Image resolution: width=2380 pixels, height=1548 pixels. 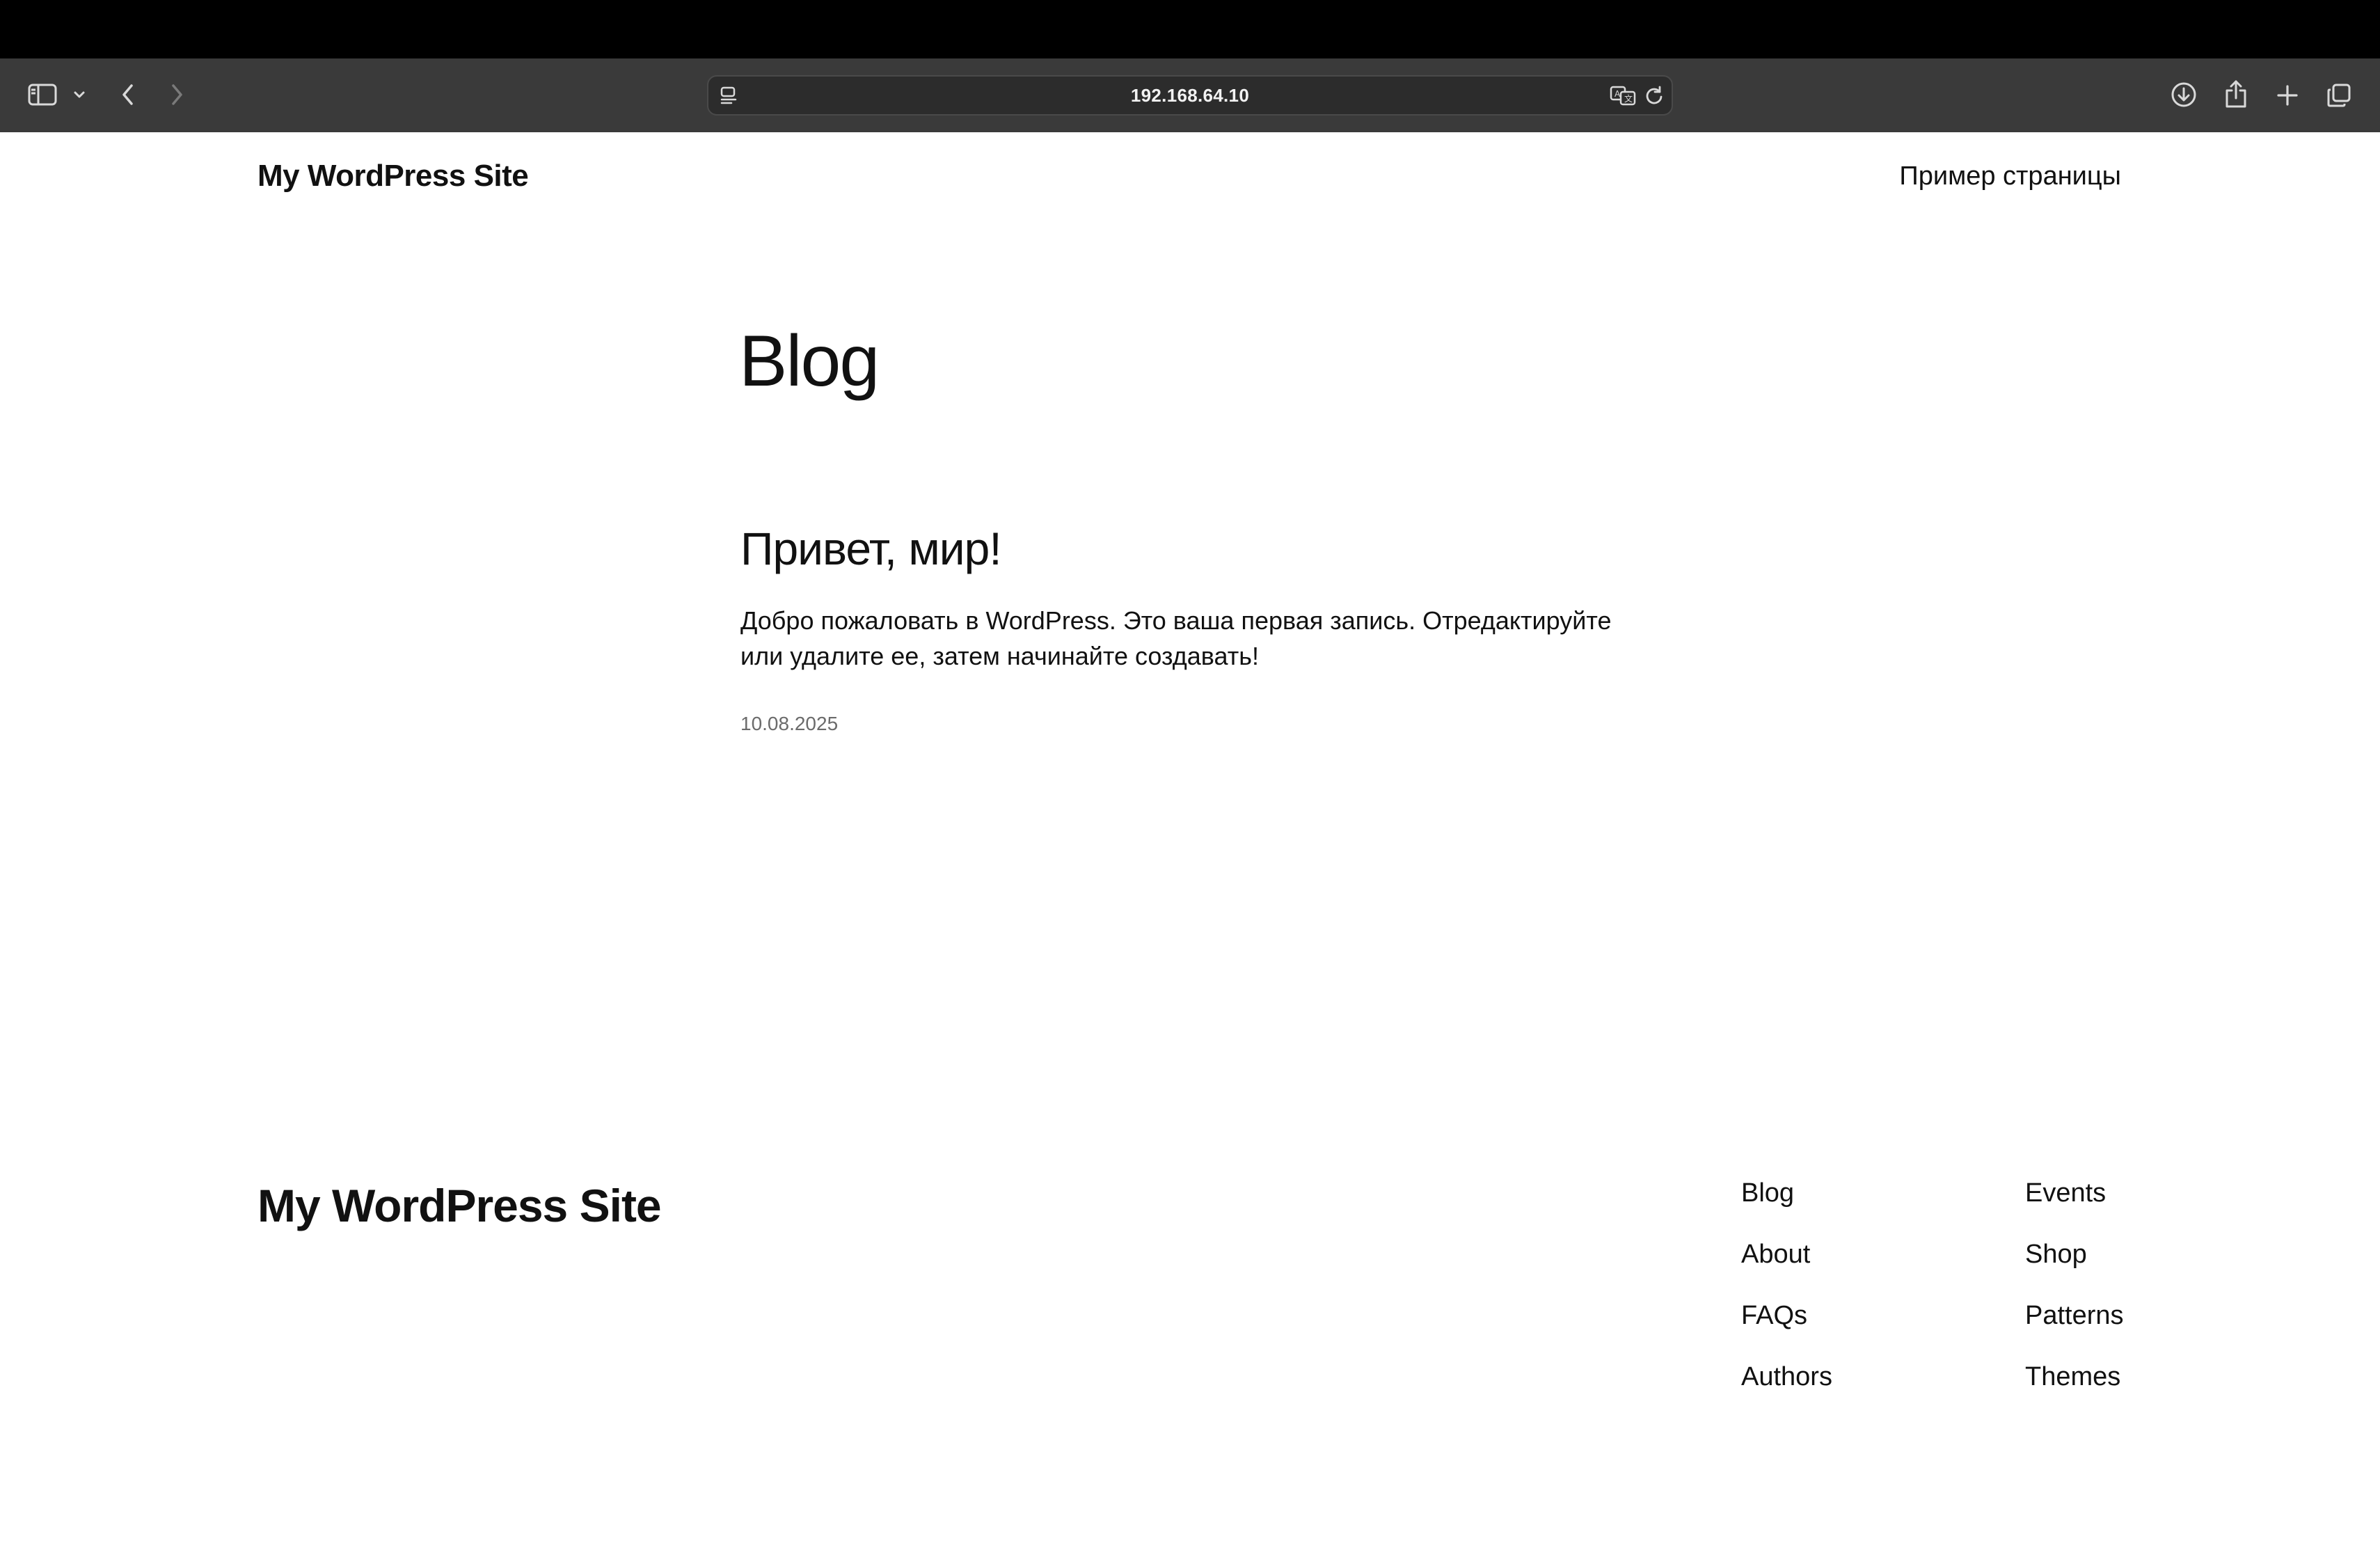 What do you see at coordinates (1787, 1390) in the screenshot?
I see `footer-link-authors: Authors` at bounding box center [1787, 1390].